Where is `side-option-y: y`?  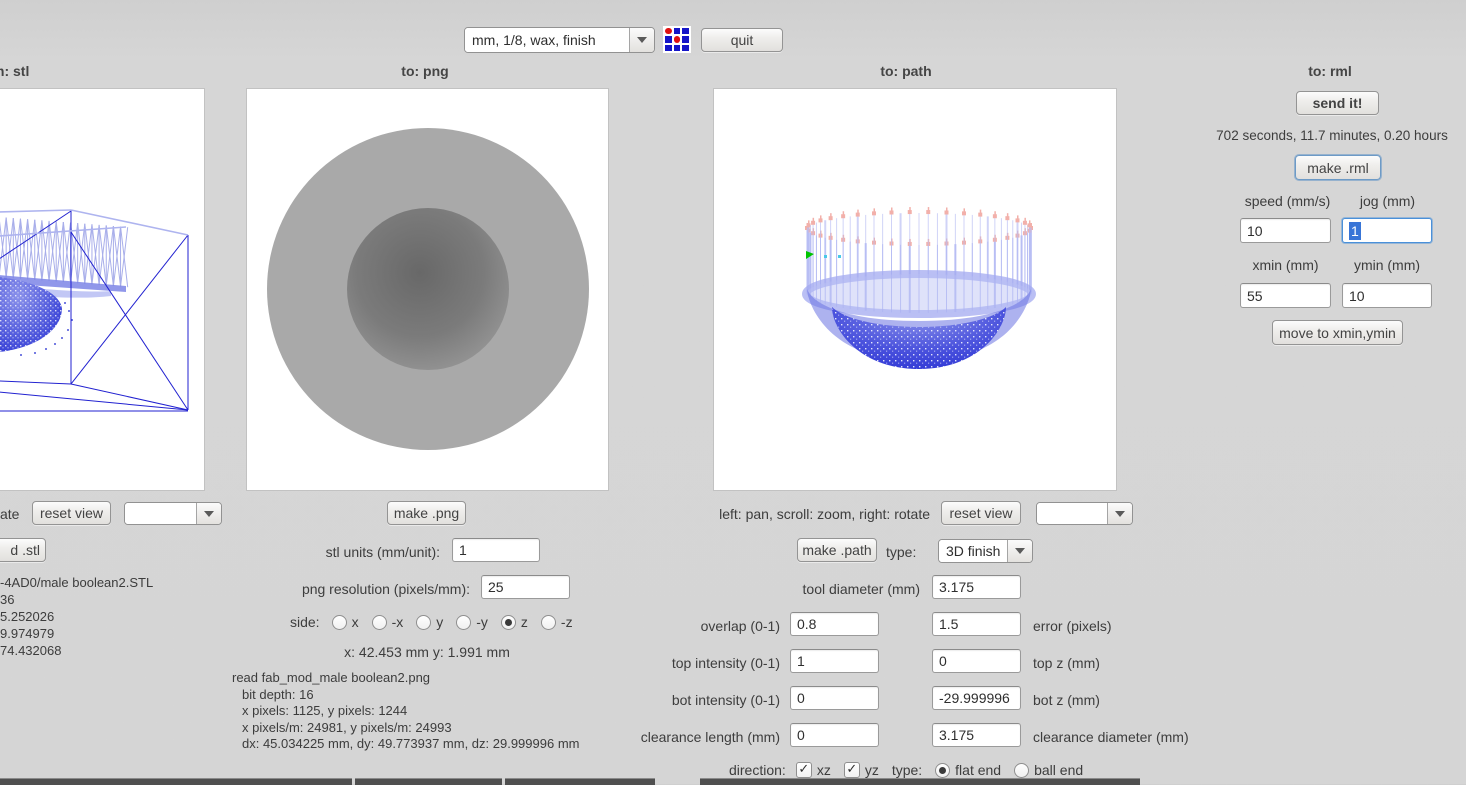 side-option-y: y is located at coordinates (429, 622).